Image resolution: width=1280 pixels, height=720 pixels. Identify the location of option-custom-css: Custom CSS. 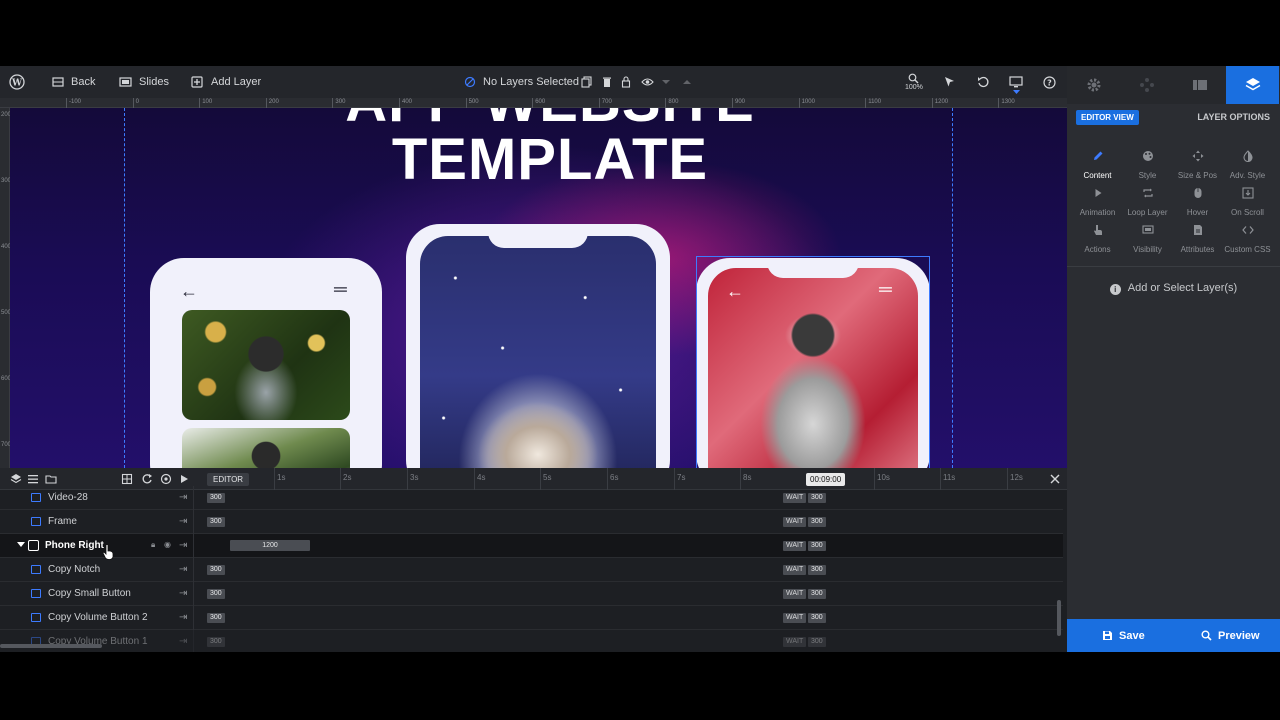
(1247, 241).